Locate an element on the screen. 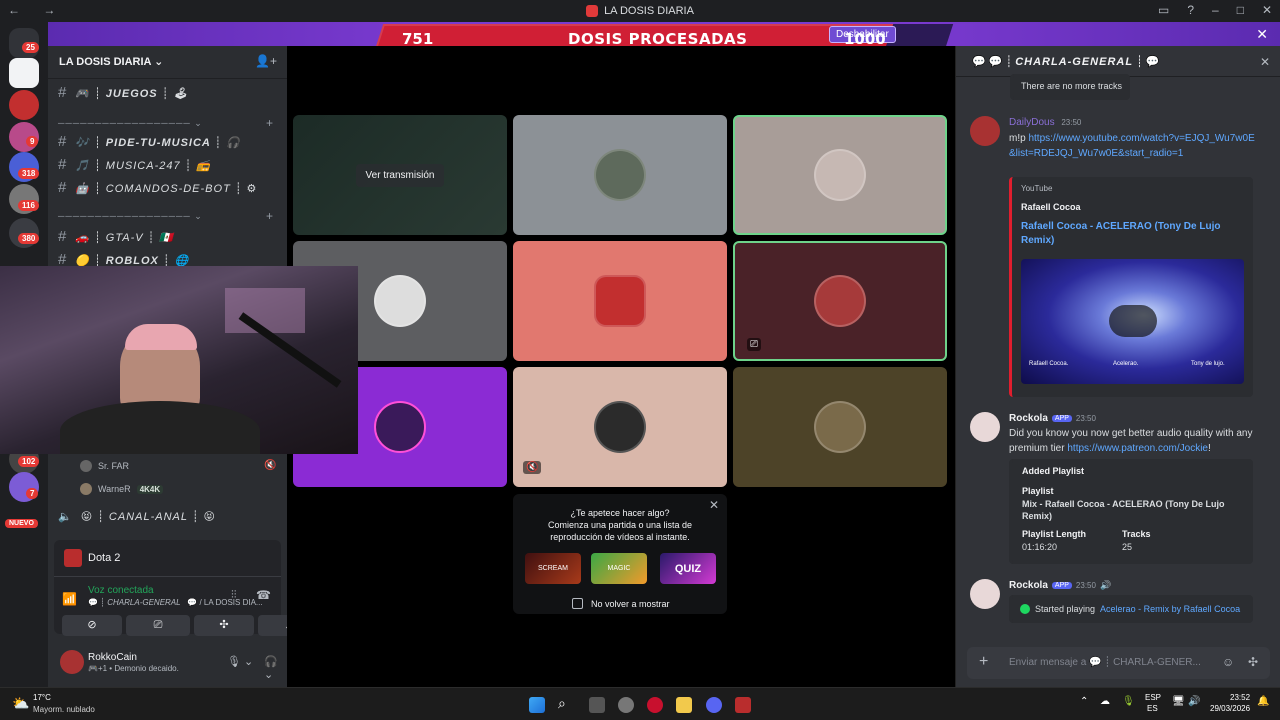 Image resolution: width=1280 pixels, height=720 pixels. channel-musica-247: # 🎵 ┊ MUSICA-247 ┊ 📻 is located at coordinates (134, 164).